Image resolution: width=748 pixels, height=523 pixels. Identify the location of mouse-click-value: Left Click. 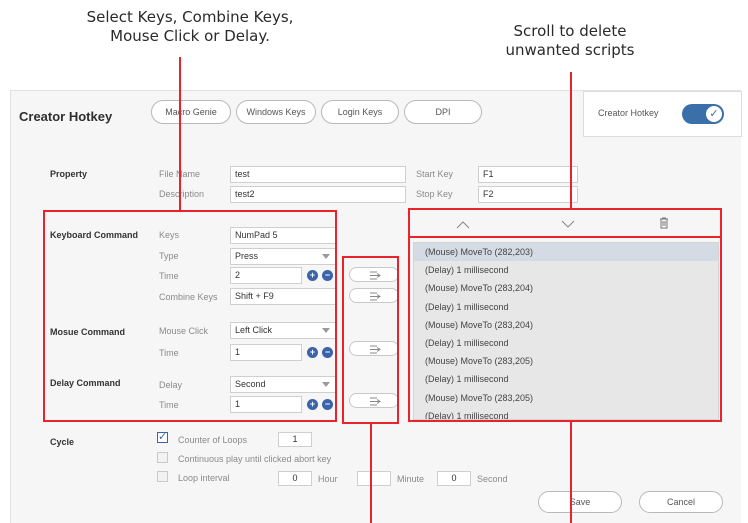
(254, 330).